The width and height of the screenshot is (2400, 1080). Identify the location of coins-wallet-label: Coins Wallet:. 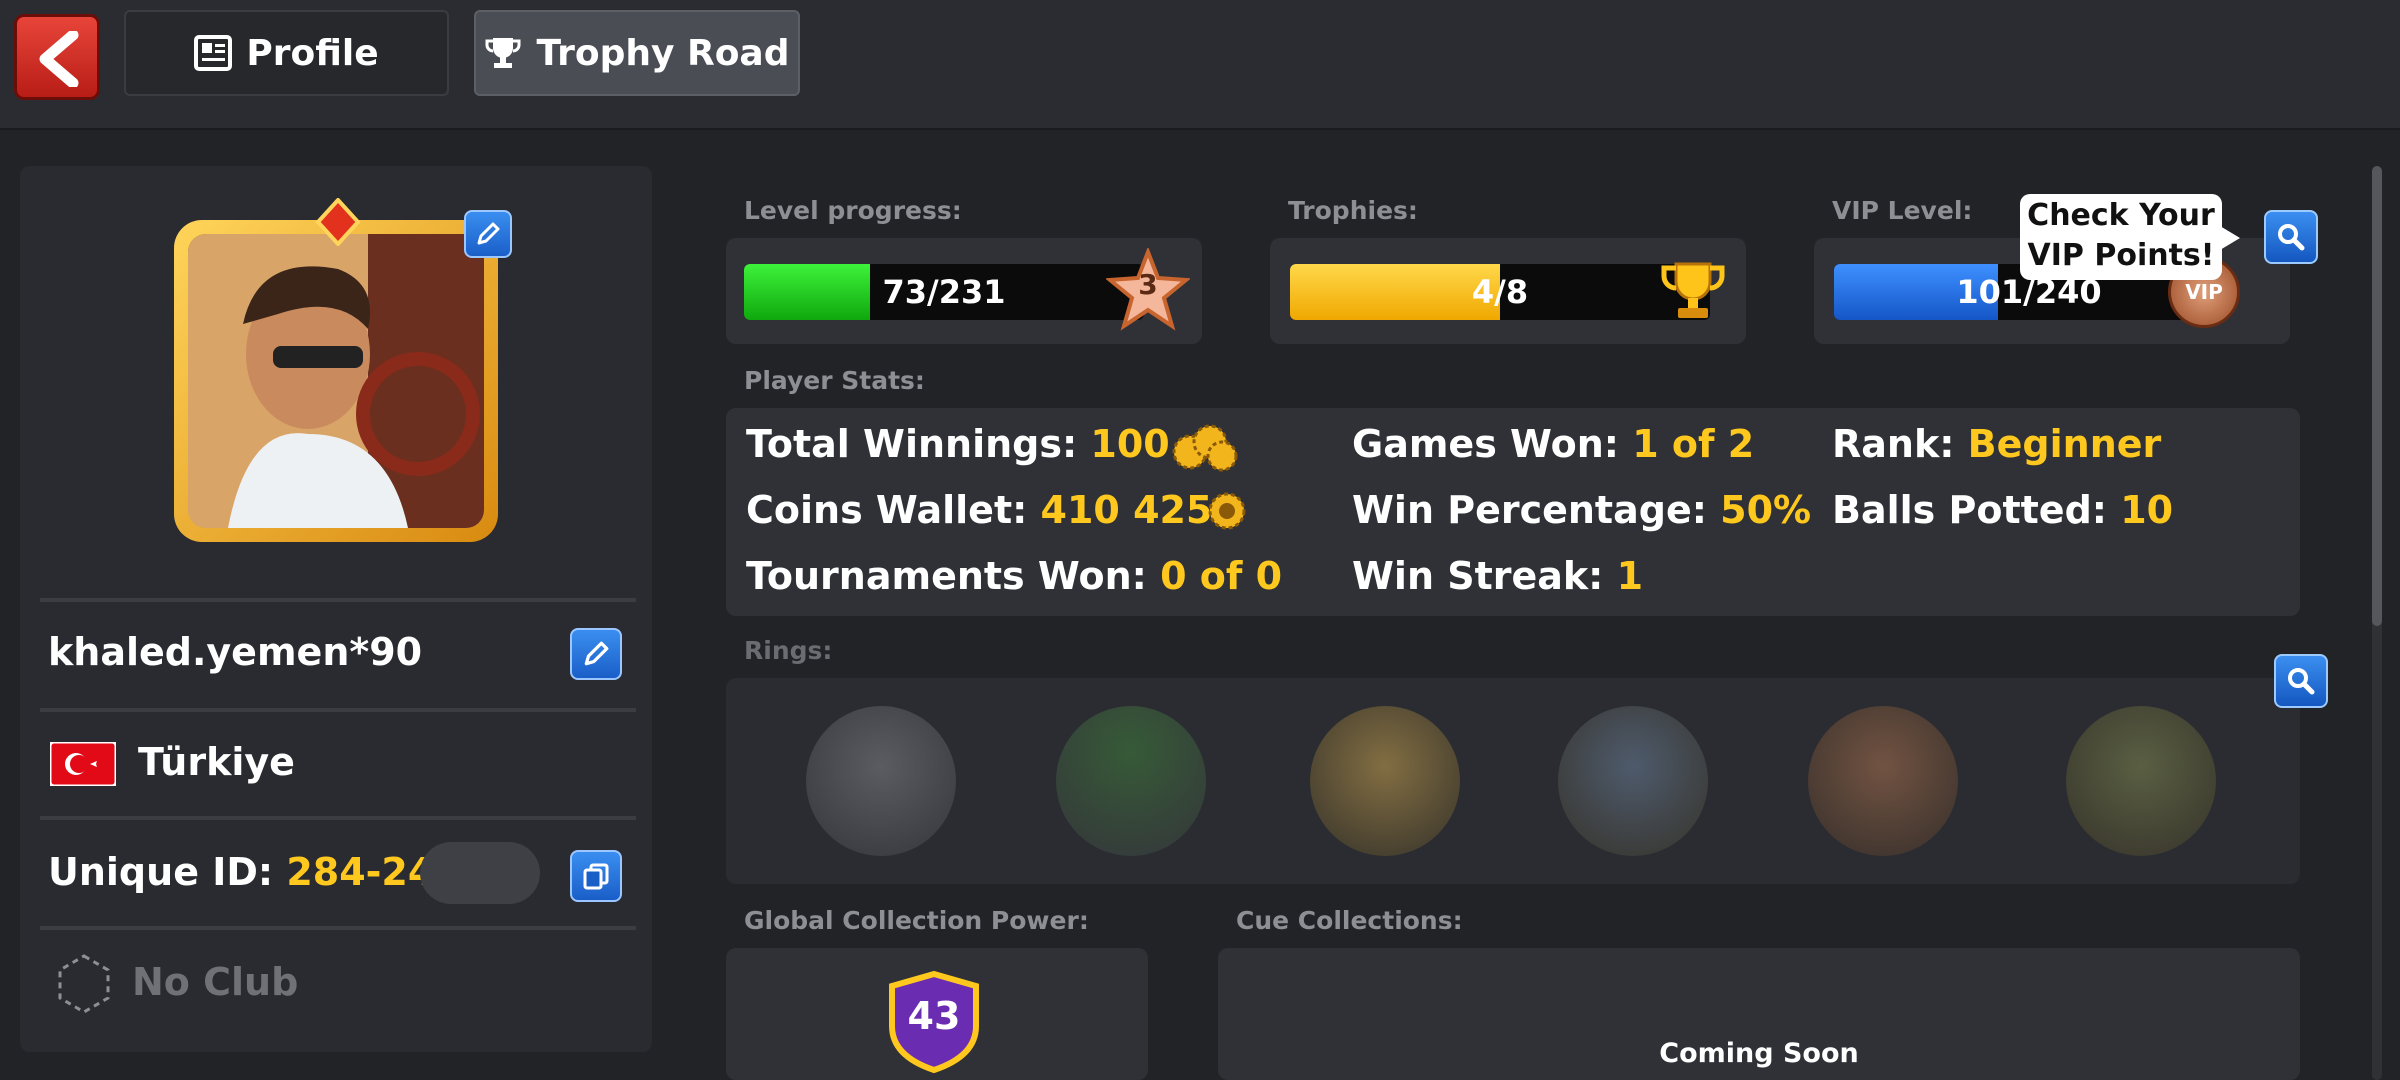
(887, 510).